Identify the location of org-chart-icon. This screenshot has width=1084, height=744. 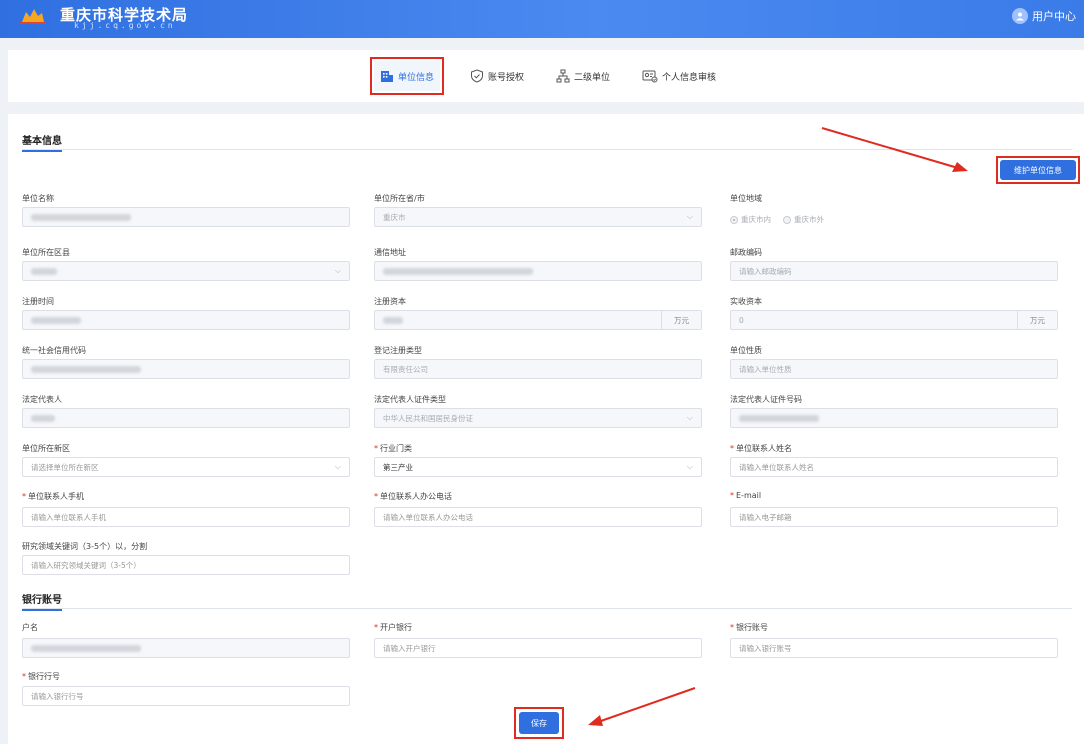
(563, 76).